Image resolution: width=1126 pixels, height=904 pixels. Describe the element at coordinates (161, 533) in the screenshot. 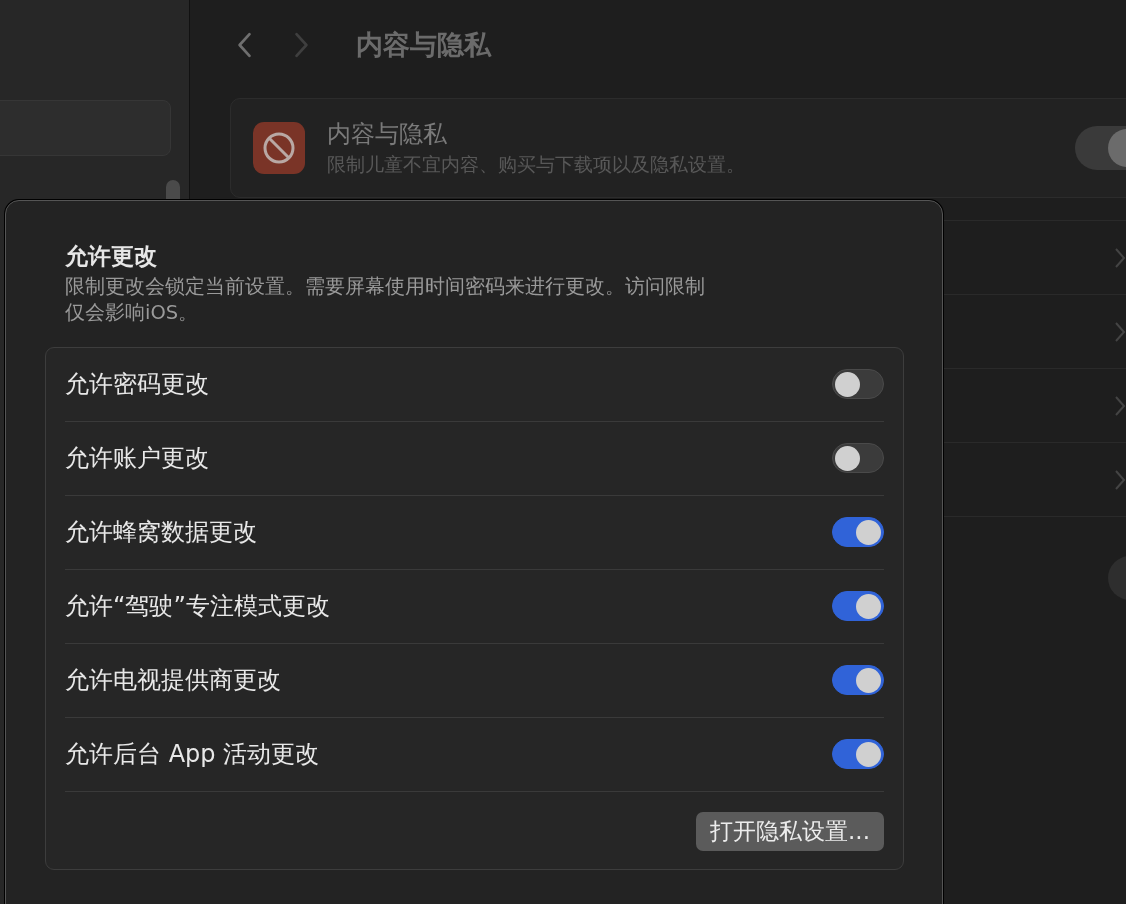

I see `option-label: 允许蜂窝数据更改` at that location.